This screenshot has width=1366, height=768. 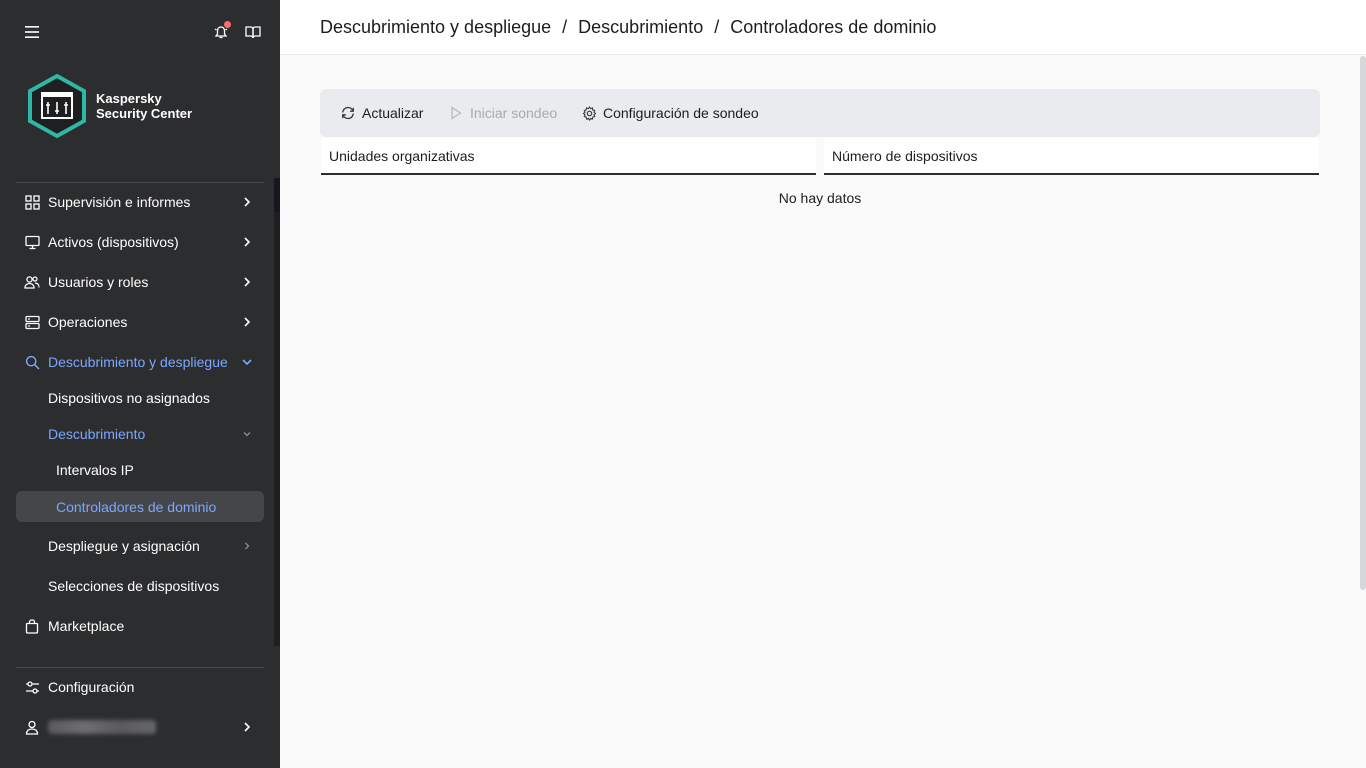 I want to click on sidebar-item-supervision: Supervisión e informes, so click(x=140, y=202).